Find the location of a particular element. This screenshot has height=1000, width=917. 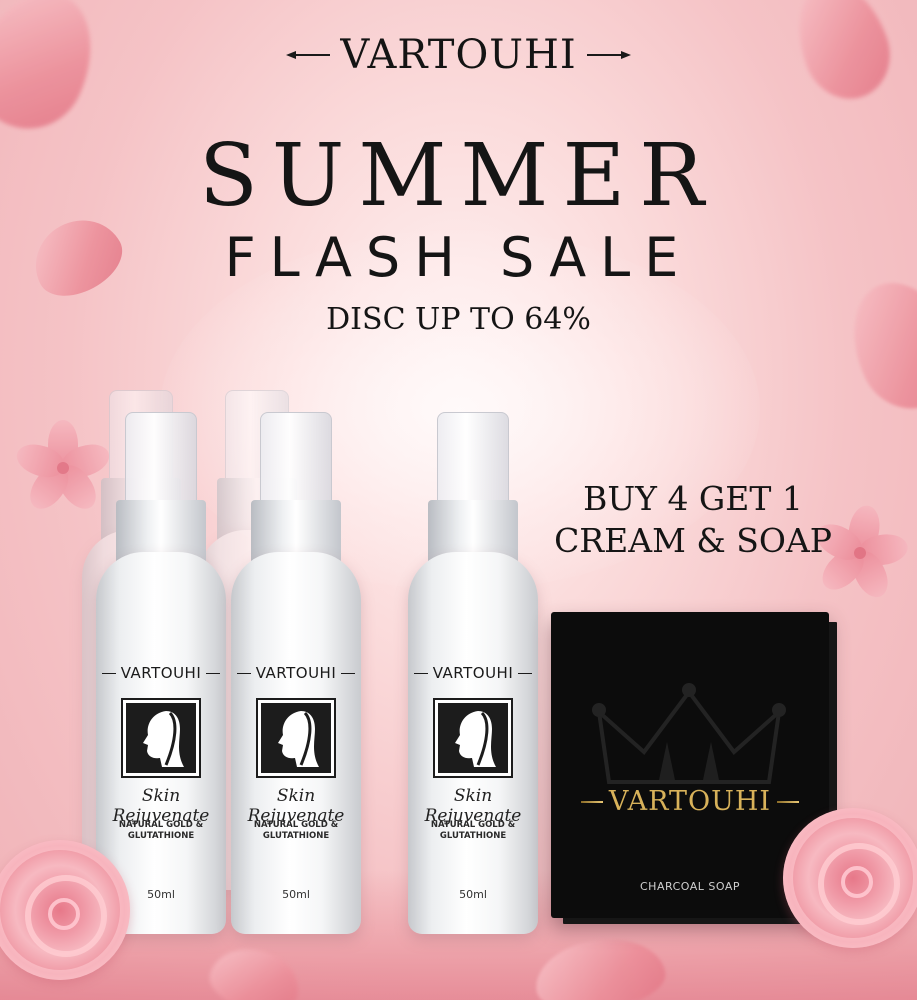

rose-icon is located at coordinates (850, 878).